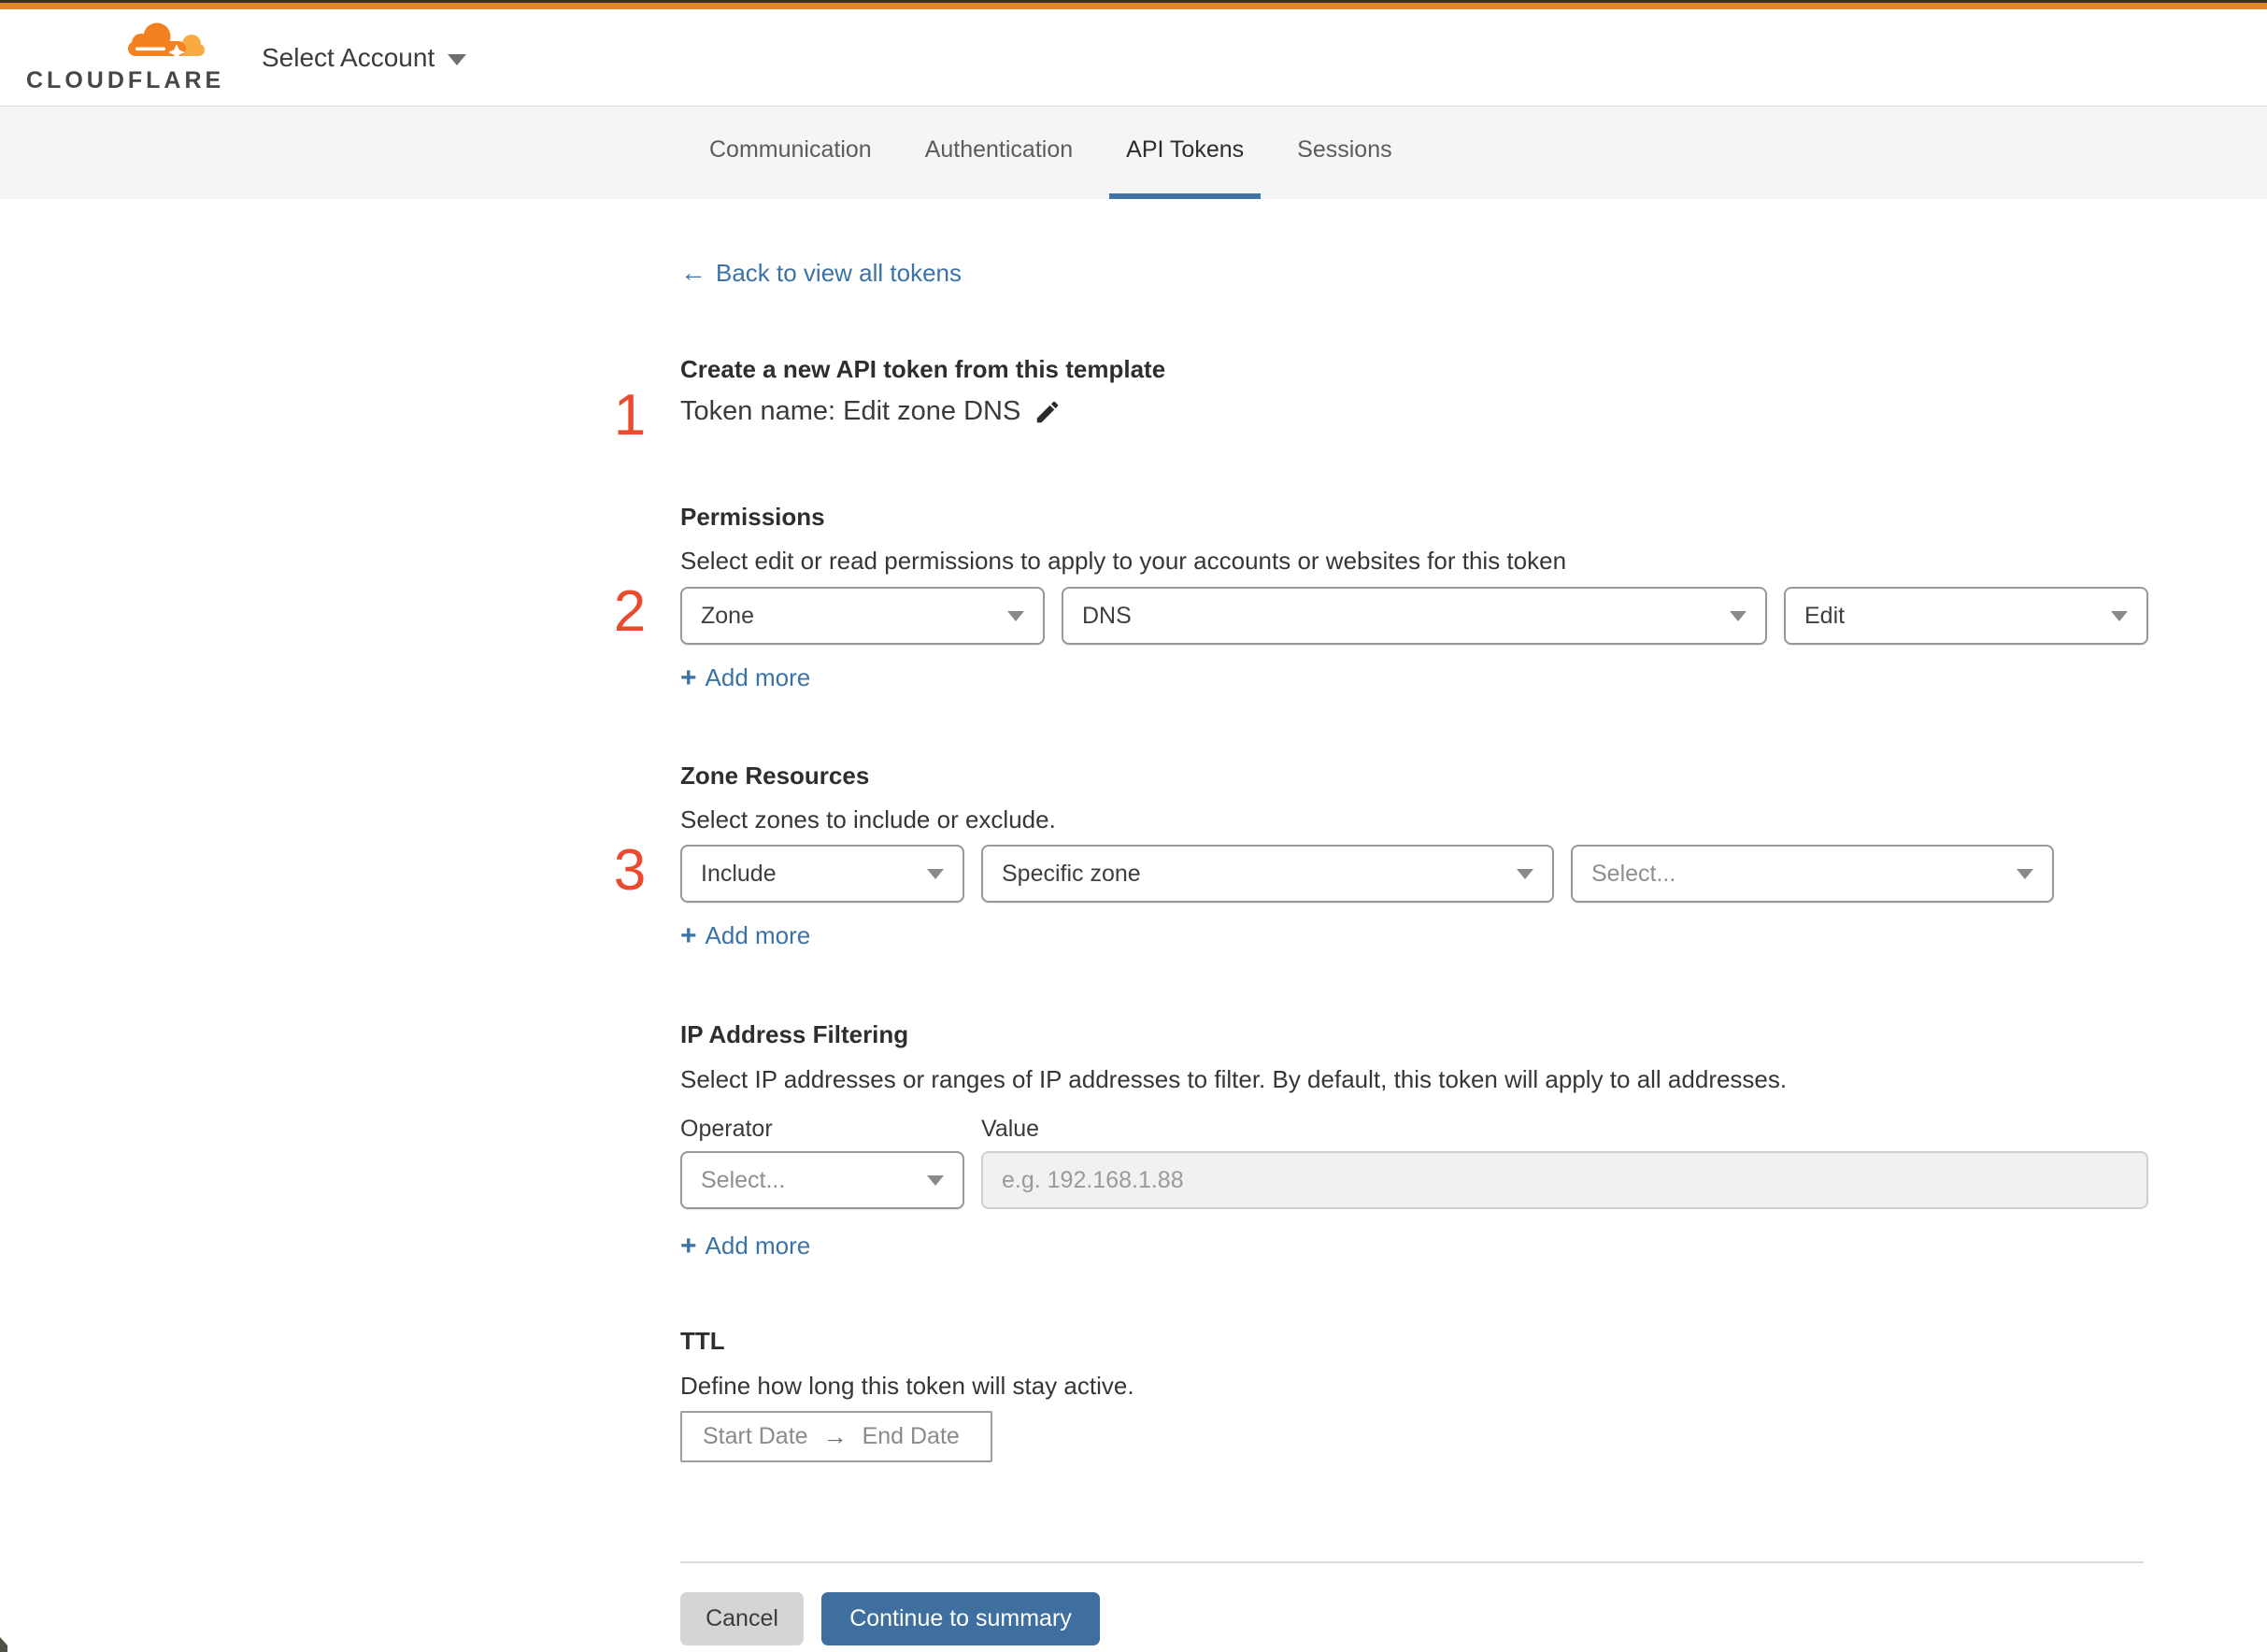 This screenshot has height=1652, width=2267. Describe the element at coordinates (1048, 412) in the screenshot. I see `edit-pencil-icon` at that location.